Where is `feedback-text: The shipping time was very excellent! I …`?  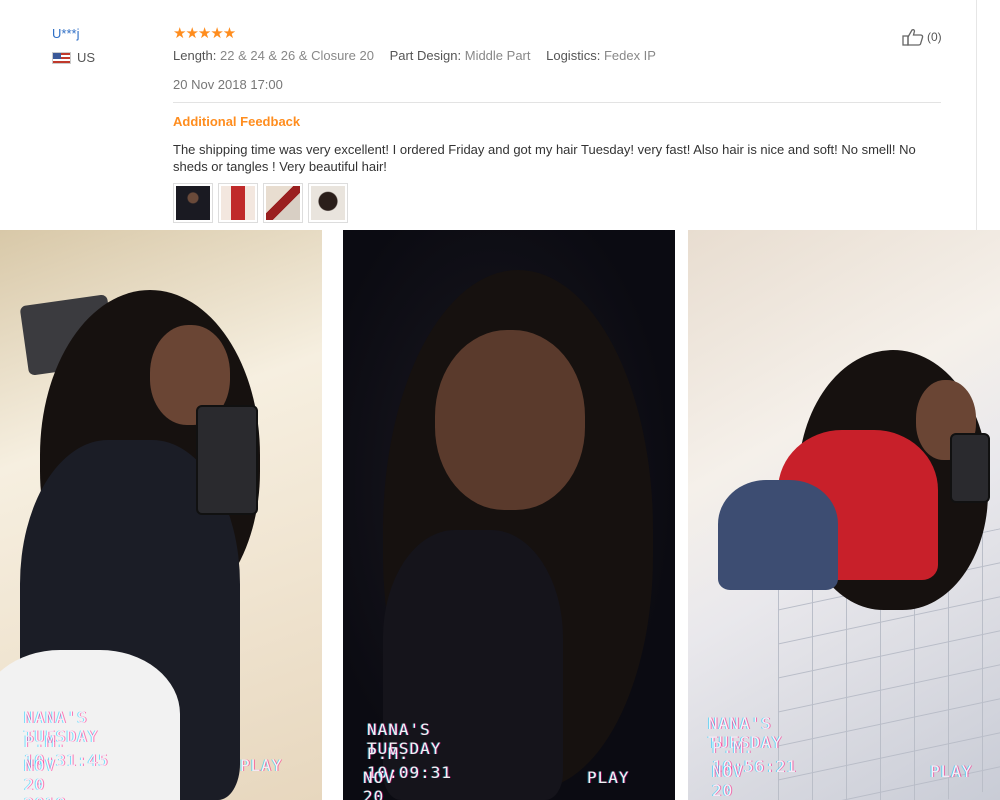
feedback-text: The shipping time was very excellent! I … is located at coordinates (544, 158).